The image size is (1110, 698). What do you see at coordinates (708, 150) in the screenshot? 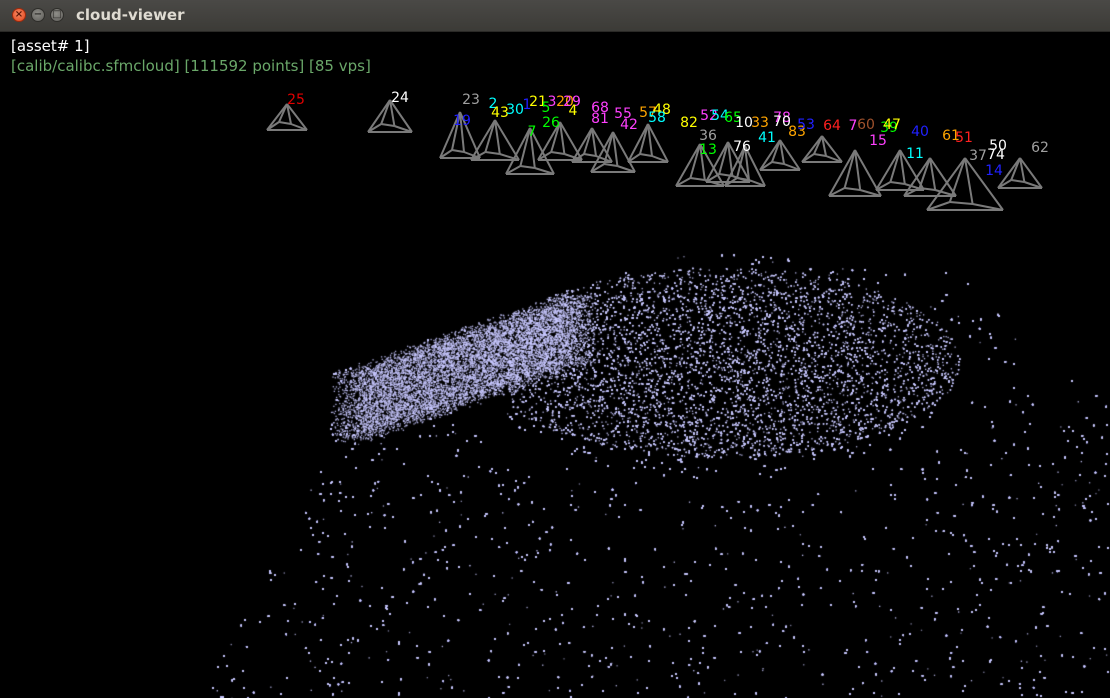
I see `camera-label: 13` at bounding box center [708, 150].